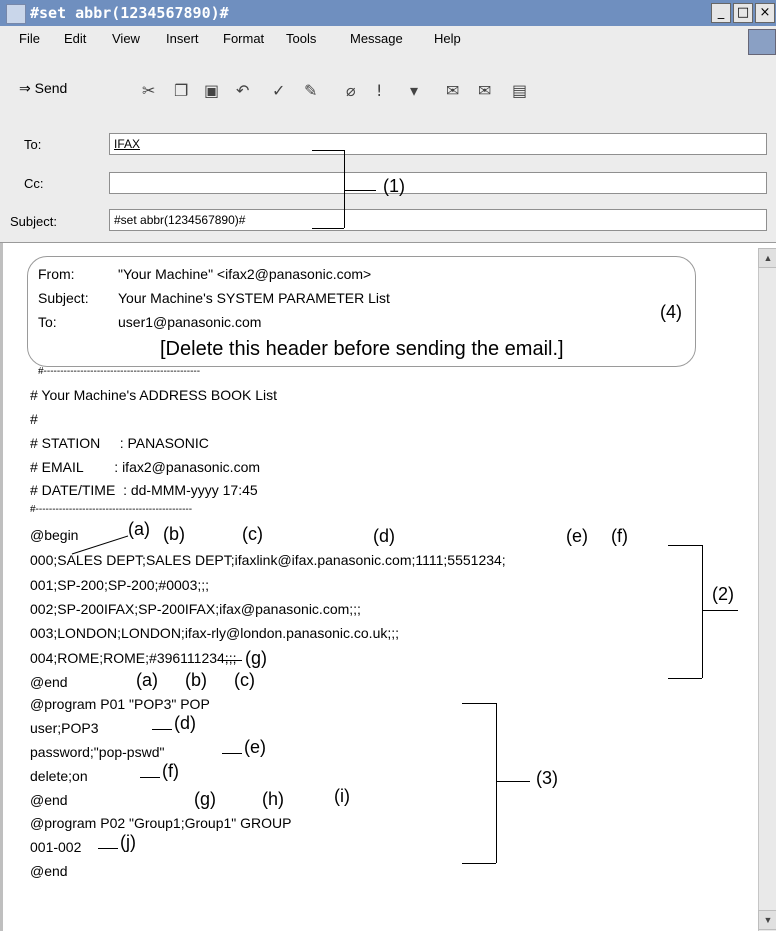 The width and height of the screenshot is (776, 931). Describe the element at coordinates (379, 90) in the screenshot. I see `priority-icon: !` at that location.